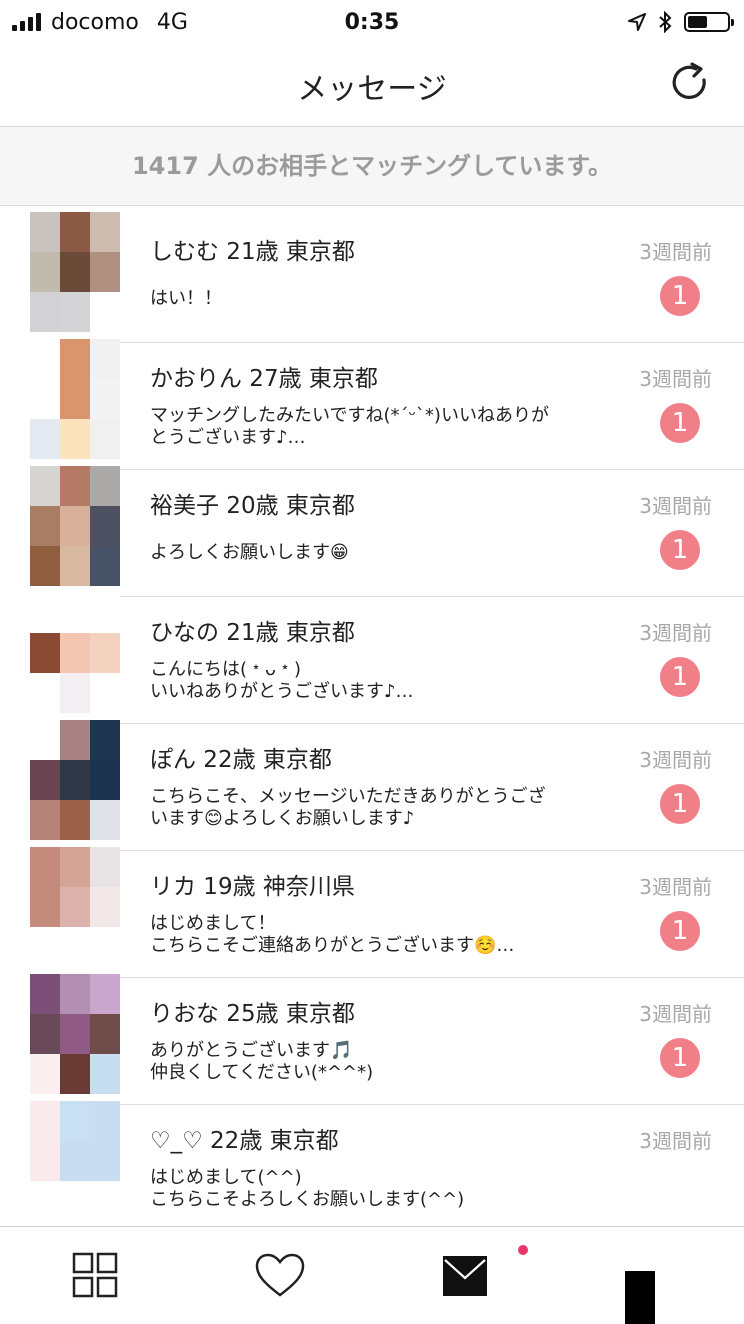 Image resolution: width=744 pixels, height=1324 pixels. What do you see at coordinates (186, 298) in the screenshot?
I see `conversation-message: はい！！` at bounding box center [186, 298].